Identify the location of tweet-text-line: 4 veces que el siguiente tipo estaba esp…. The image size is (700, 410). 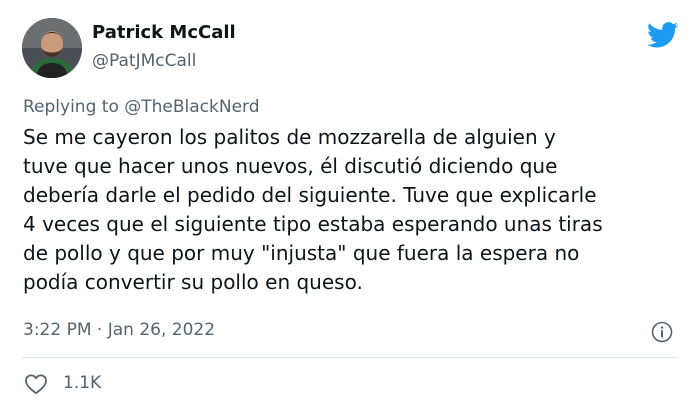
(313, 224).